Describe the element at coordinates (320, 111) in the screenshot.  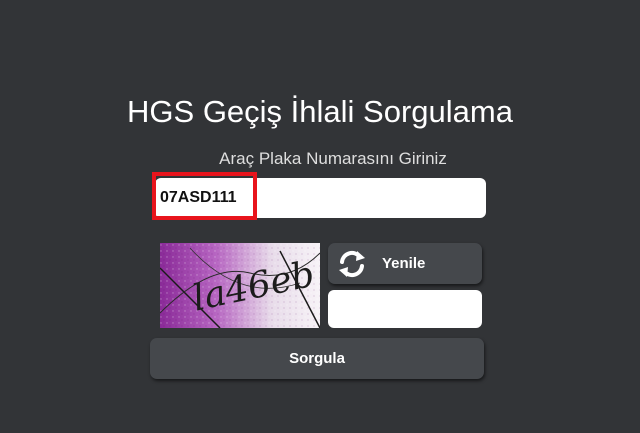
I see `page-title: HGS Geçiş İhlali Sorgulama` at that location.